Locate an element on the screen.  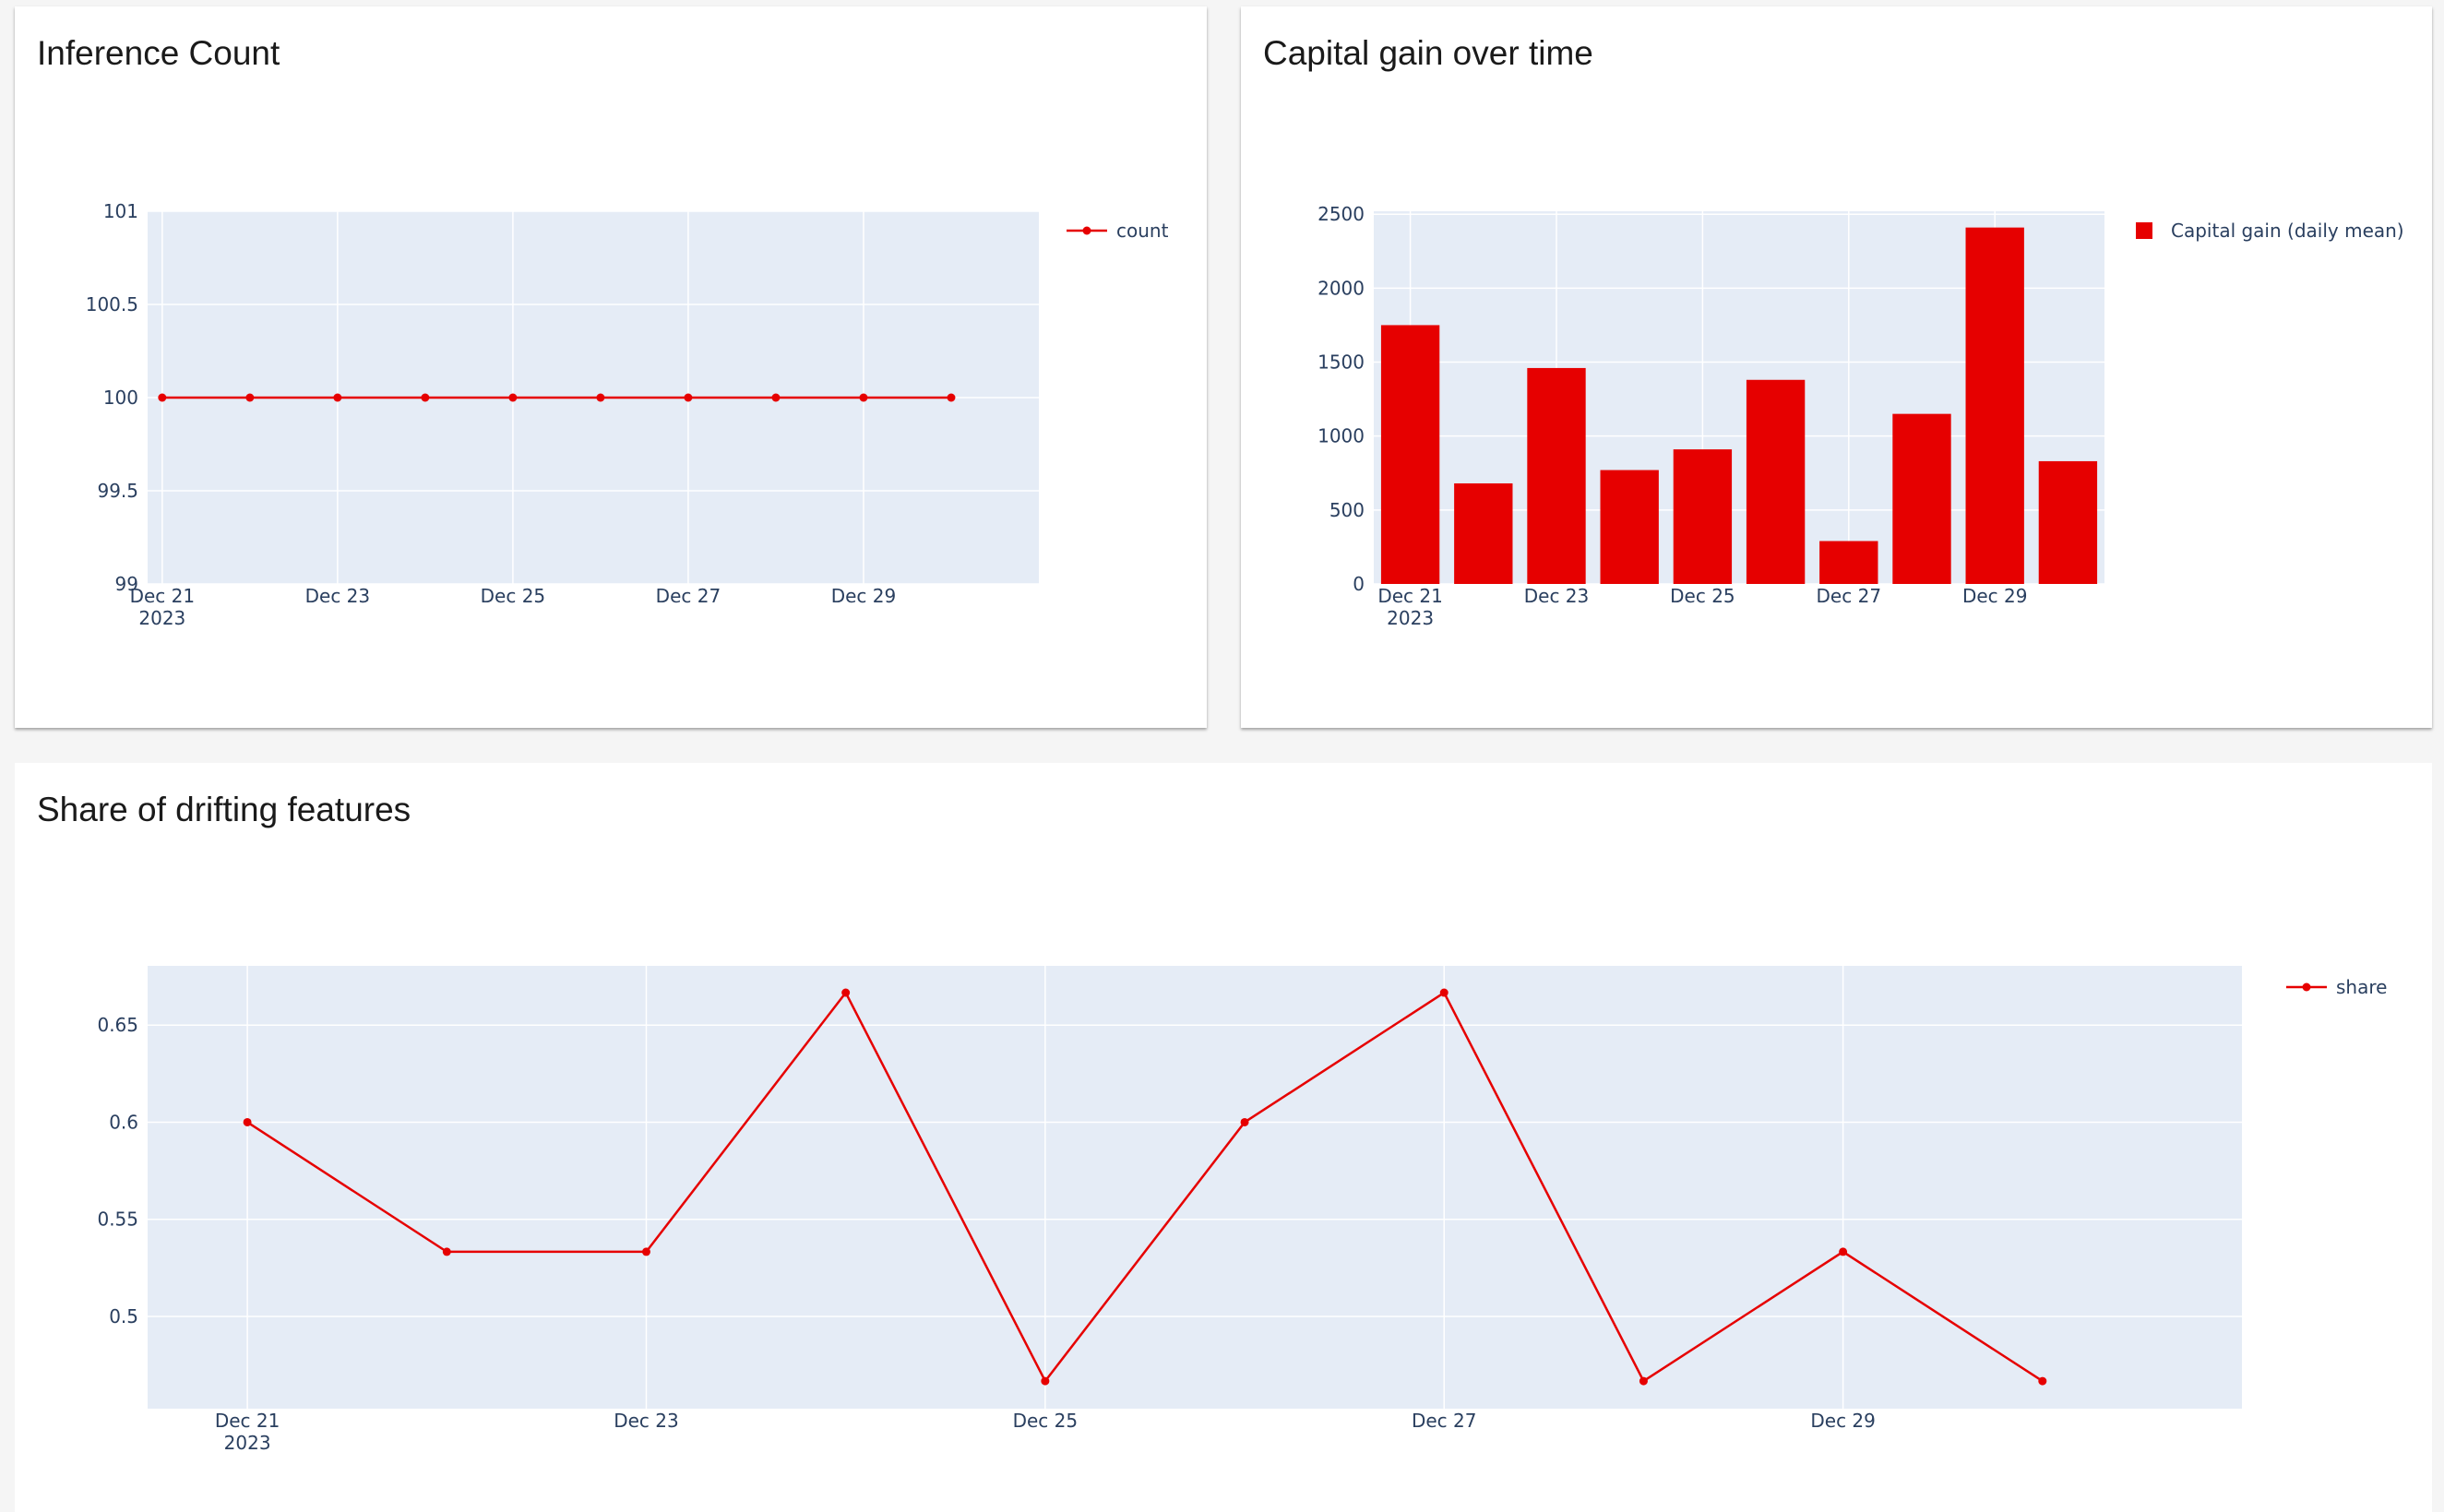
legend-label: count is located at coordinates (1142, 231).